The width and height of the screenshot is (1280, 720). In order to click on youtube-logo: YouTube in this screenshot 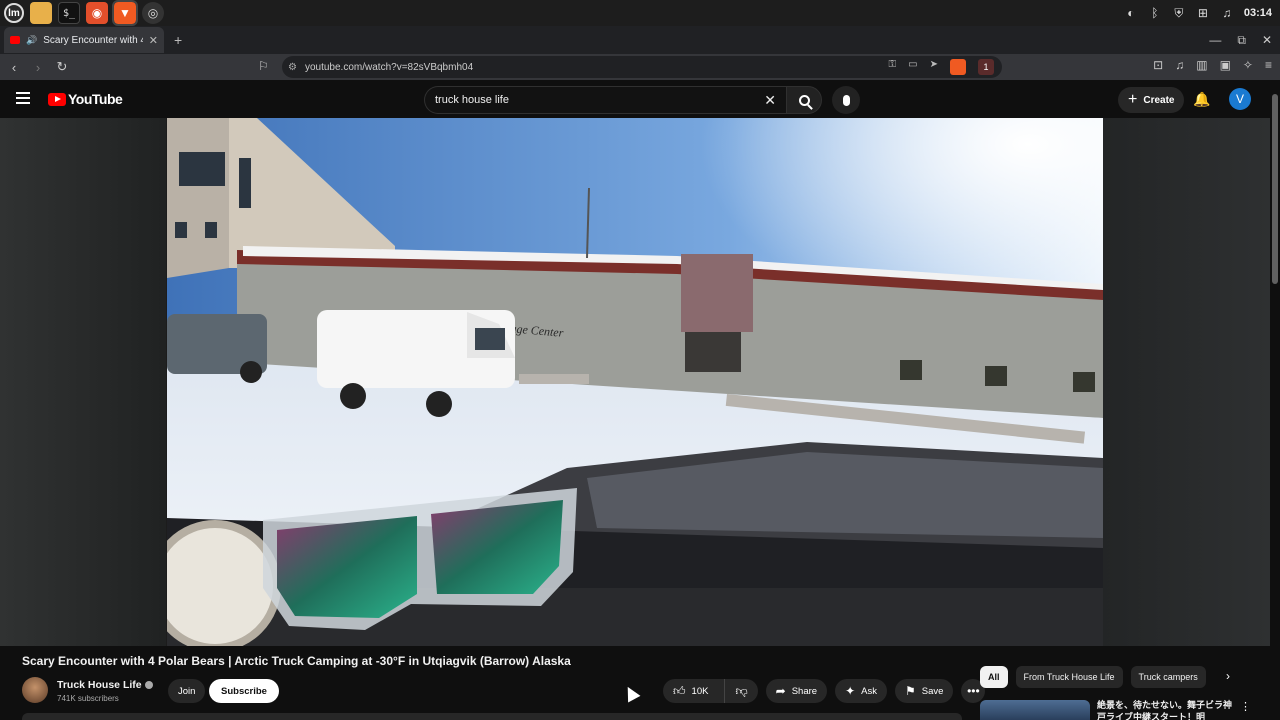, I will do `click(85, 99)`.